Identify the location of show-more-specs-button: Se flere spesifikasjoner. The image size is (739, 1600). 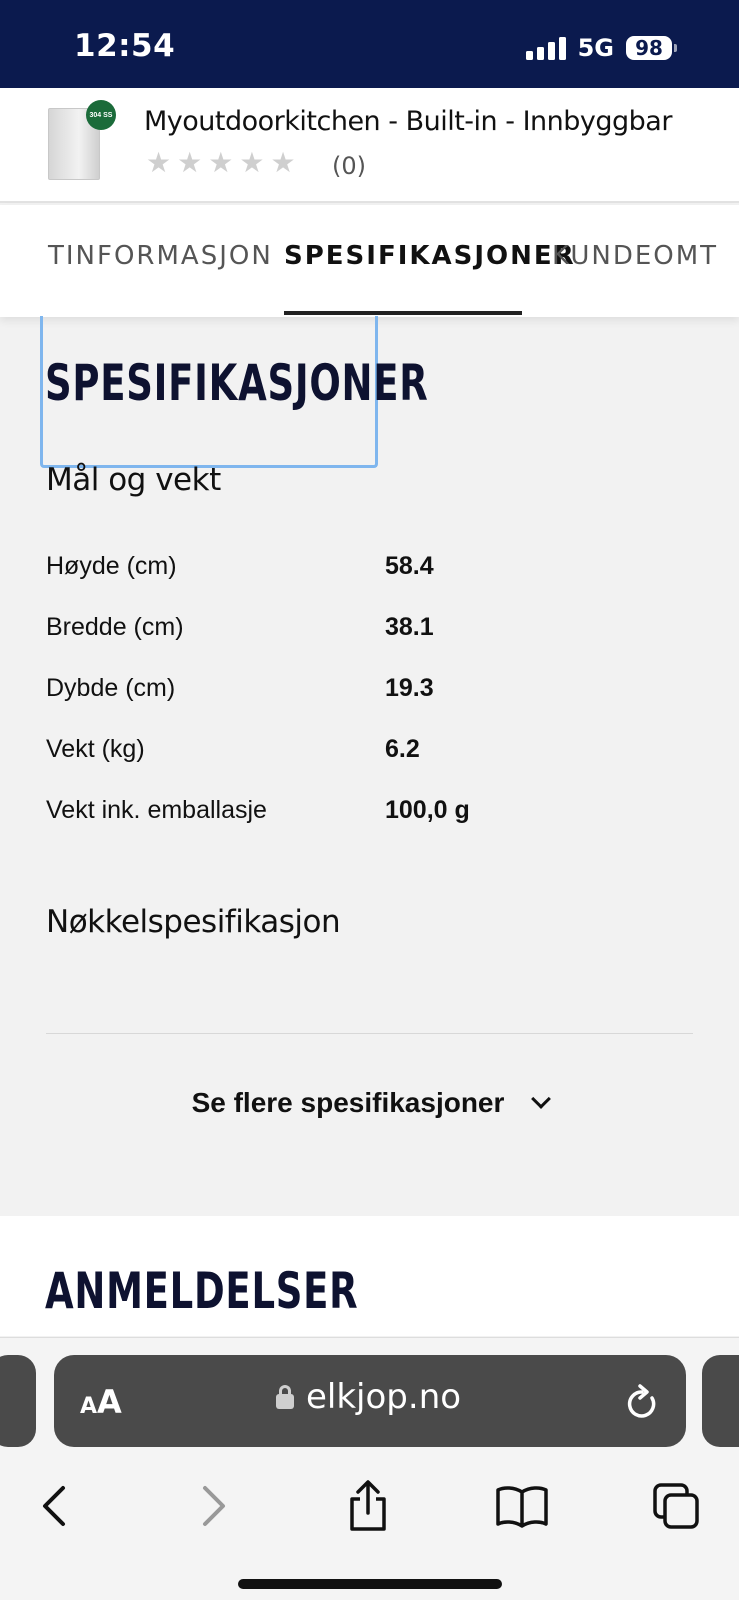
(370, 1103).